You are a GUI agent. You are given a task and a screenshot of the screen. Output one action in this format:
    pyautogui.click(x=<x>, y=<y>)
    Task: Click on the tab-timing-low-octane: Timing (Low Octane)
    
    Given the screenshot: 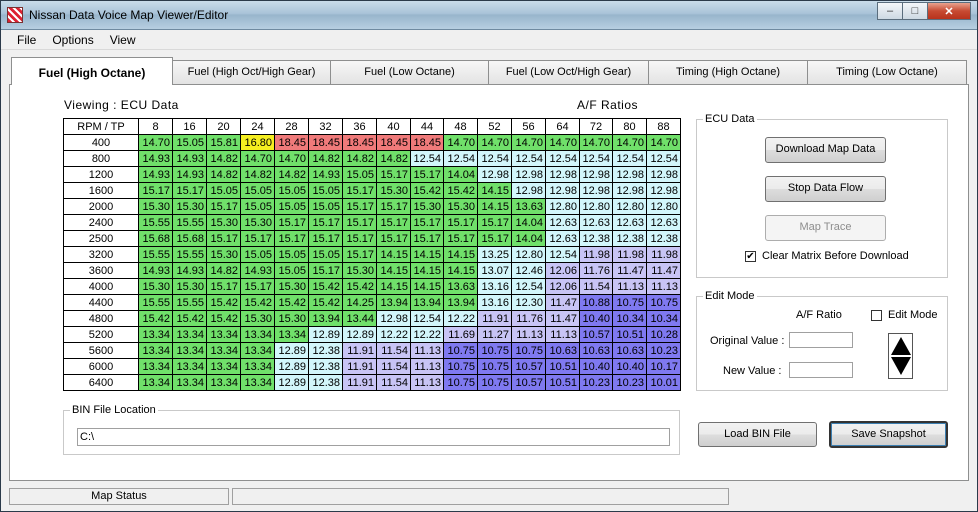 What is the action you would take?
    pyautogui.click(x=887, y=72)
    